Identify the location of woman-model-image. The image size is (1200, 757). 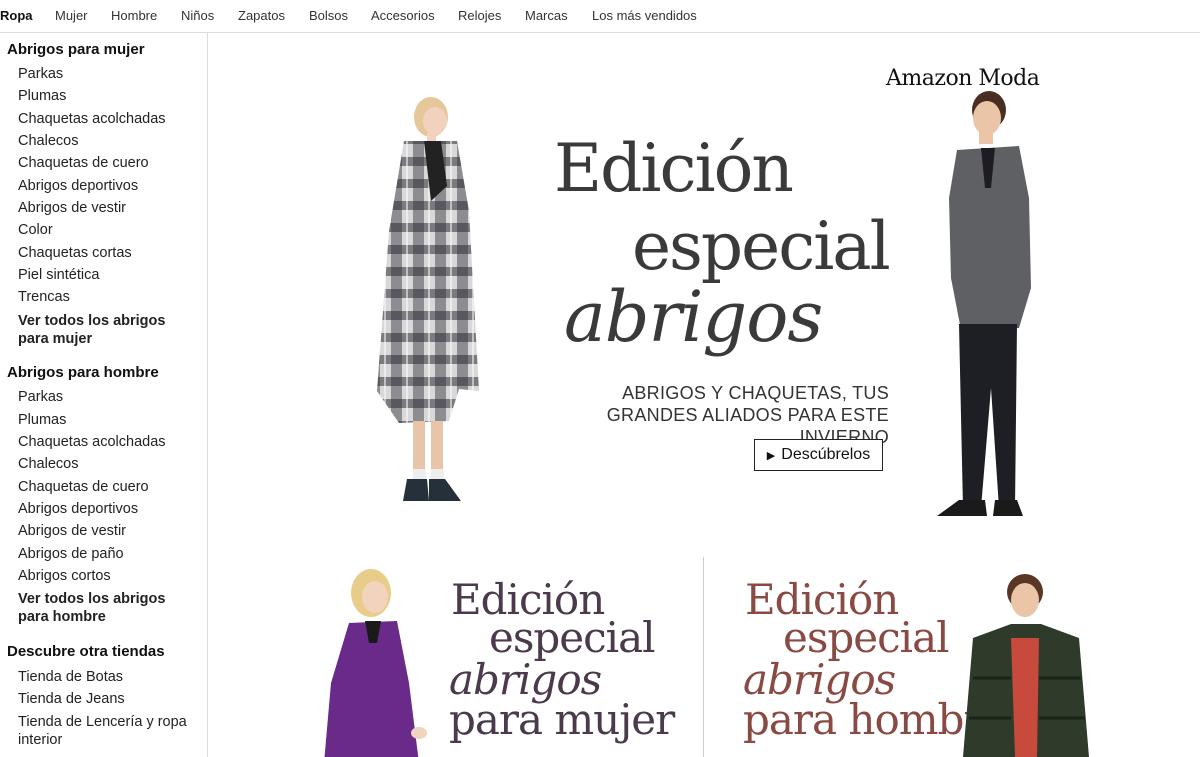
(434, 306).